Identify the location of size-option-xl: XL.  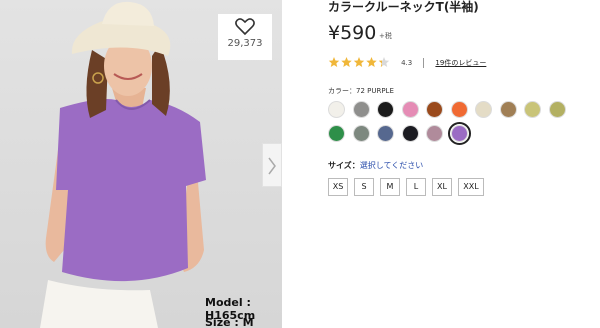
(442, 187).